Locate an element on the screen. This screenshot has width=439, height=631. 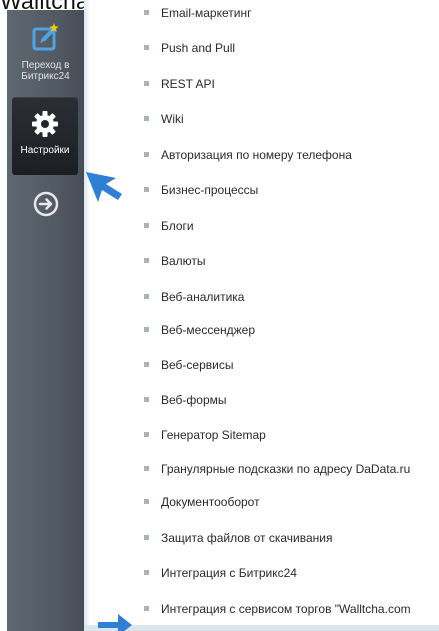
menu-item-sitemap-generator: Генератор Sitemap is located at coordinates (205, 435).